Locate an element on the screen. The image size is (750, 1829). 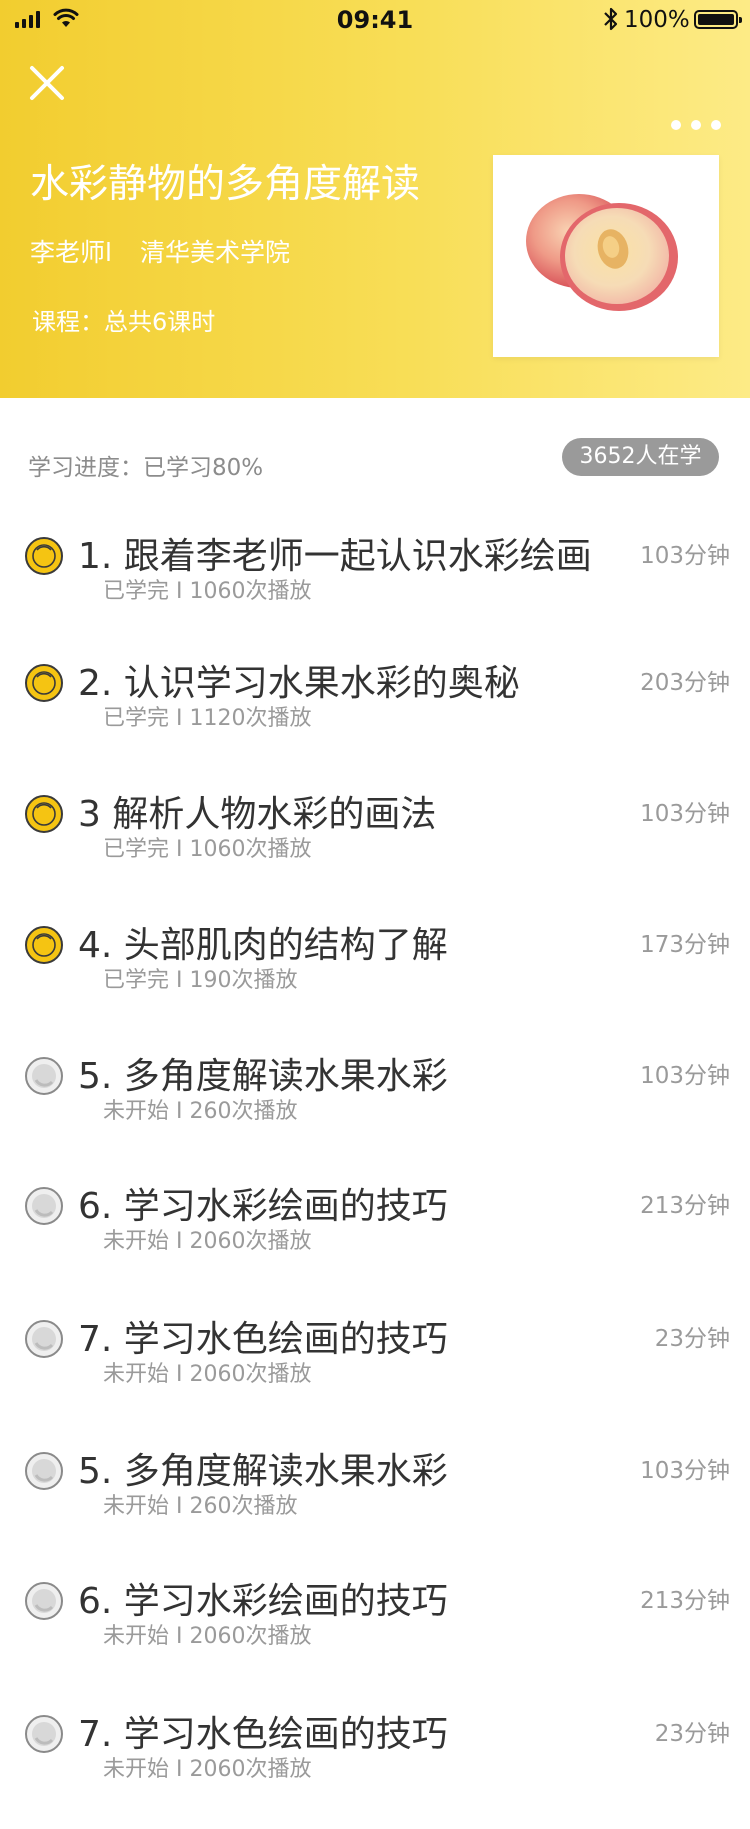
course-cover-image is located at coordinates (606, 256).